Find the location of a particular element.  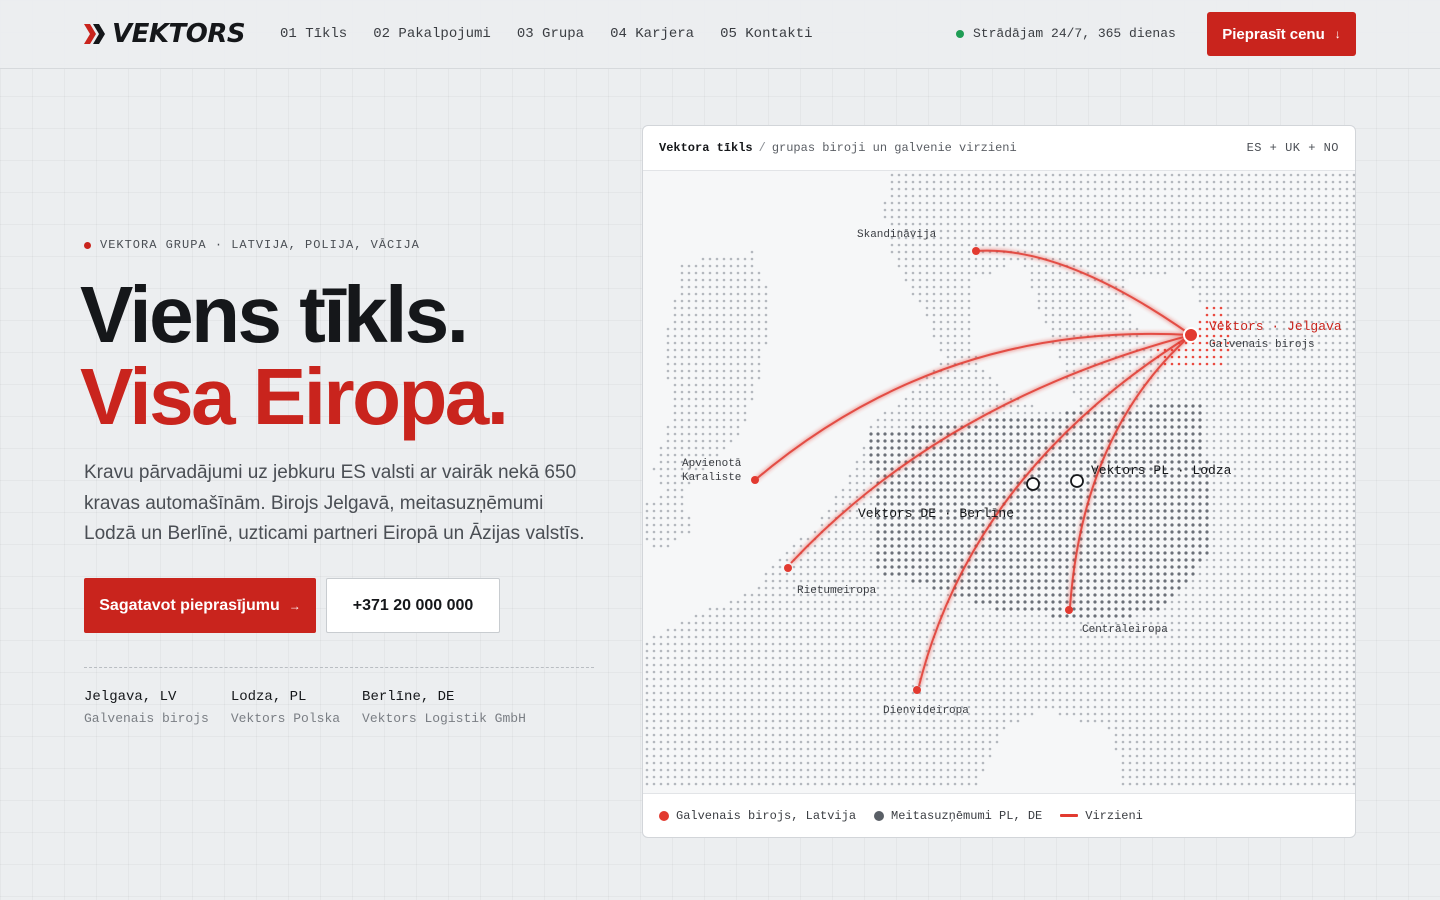

nav-item-careers: 04 Karjera is located at coordinates (652, 34).